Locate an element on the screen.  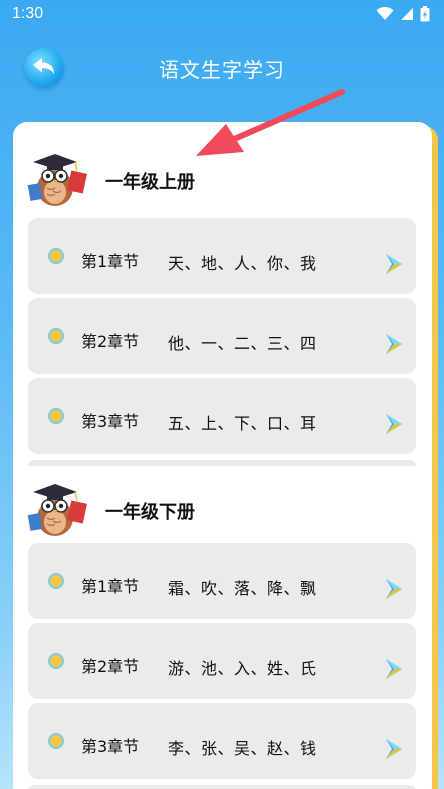
chapter-row: 第3章节 李、张、吴、赵、钱 is located at coordinates (222, 741).